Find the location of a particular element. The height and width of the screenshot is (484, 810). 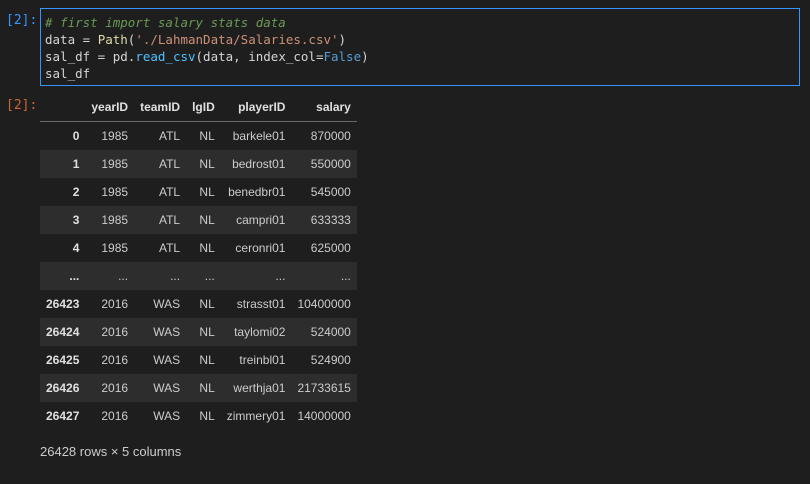

table-cell: 633333 is located at coordinates (330, 220).